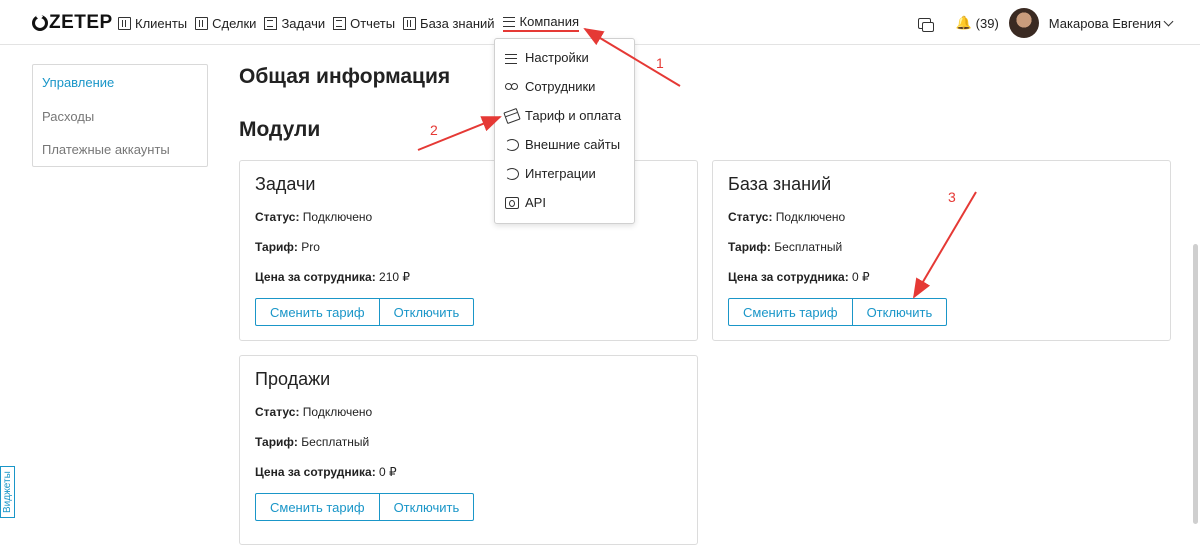 This screenshot has width=1200, height=545. Describe the element at coordinates (120, 92) in the screenshot. I see `sidebar-item-management: Управление` at that location.